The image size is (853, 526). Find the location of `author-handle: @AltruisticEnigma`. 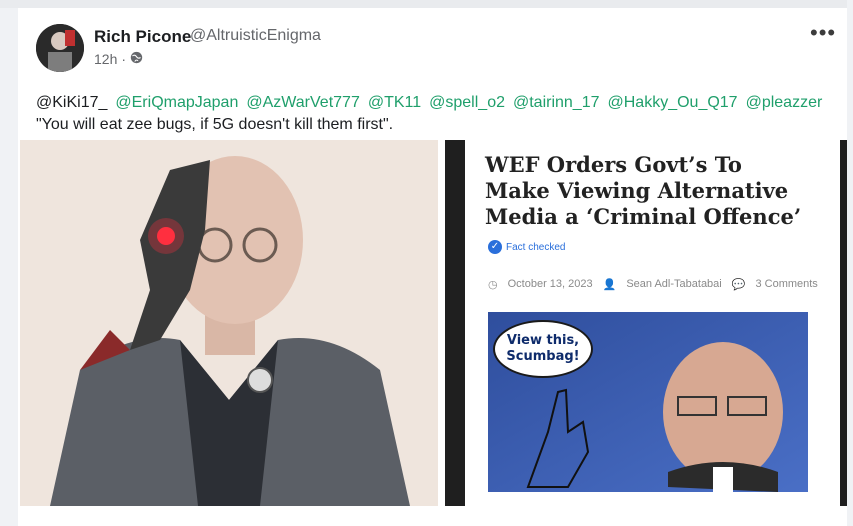

author-handle: @AltruisticEnigma is located at coordinates (255, 36).